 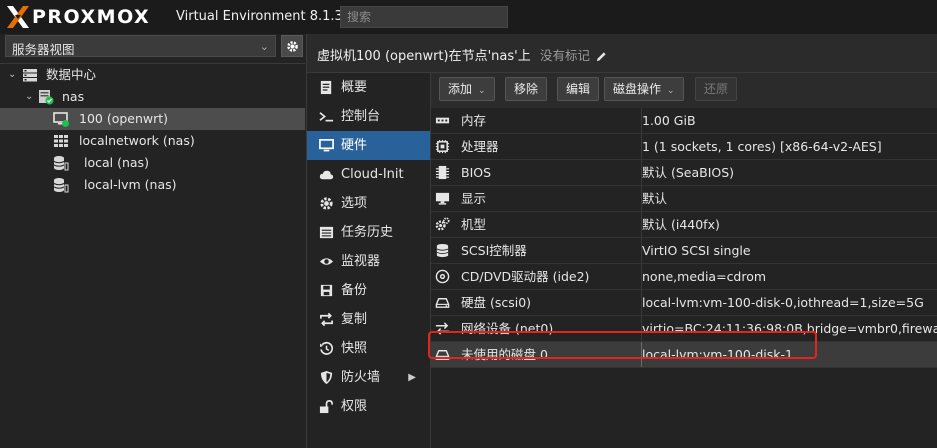 What do you see at coordinates (368, 145) in the screenshot?
I see `nav-item-hardware: 硬件` at bounding box center [368, 145].